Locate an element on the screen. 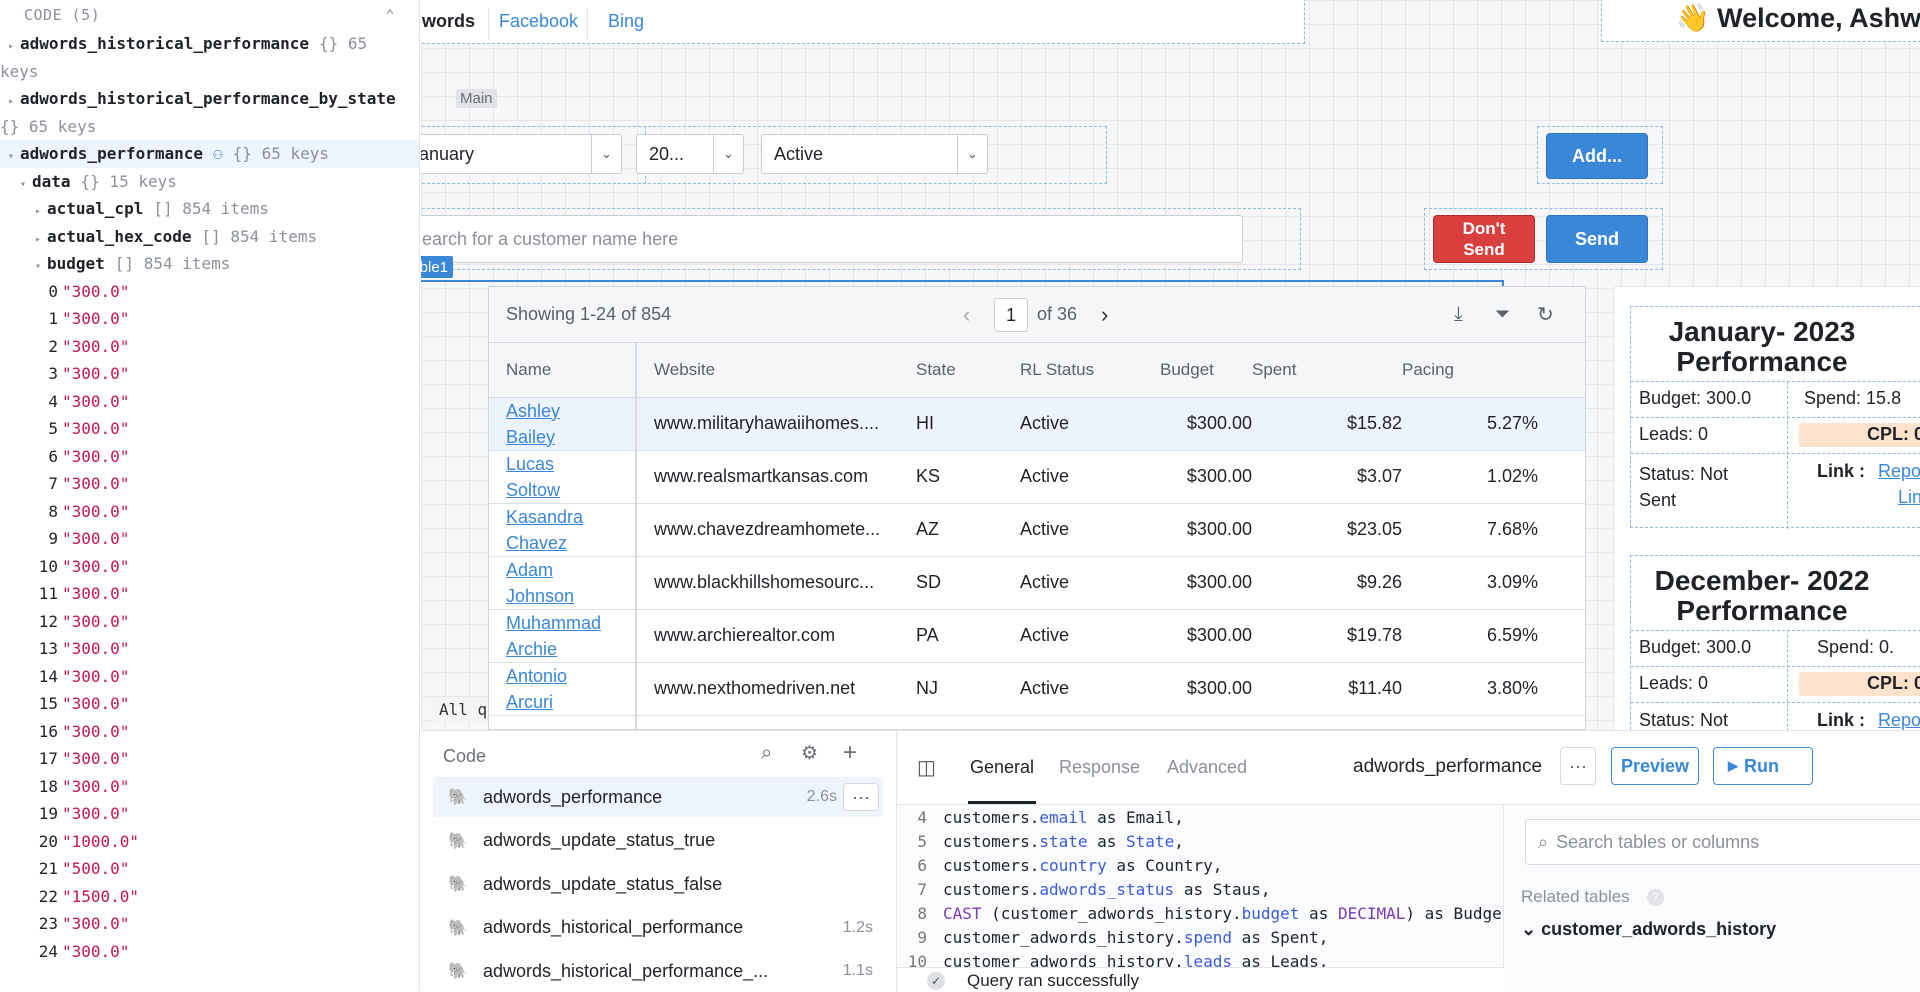  state-panel-header: CODE (5) ⌃ is located at coordinates (209, 15).